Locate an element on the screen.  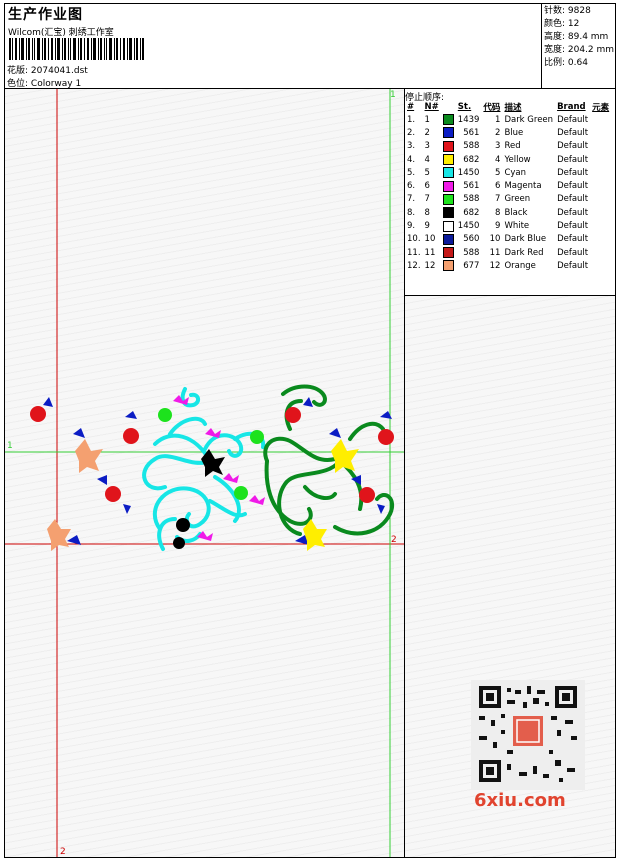
col-description: 描述 is located at coordinates (513, 107).